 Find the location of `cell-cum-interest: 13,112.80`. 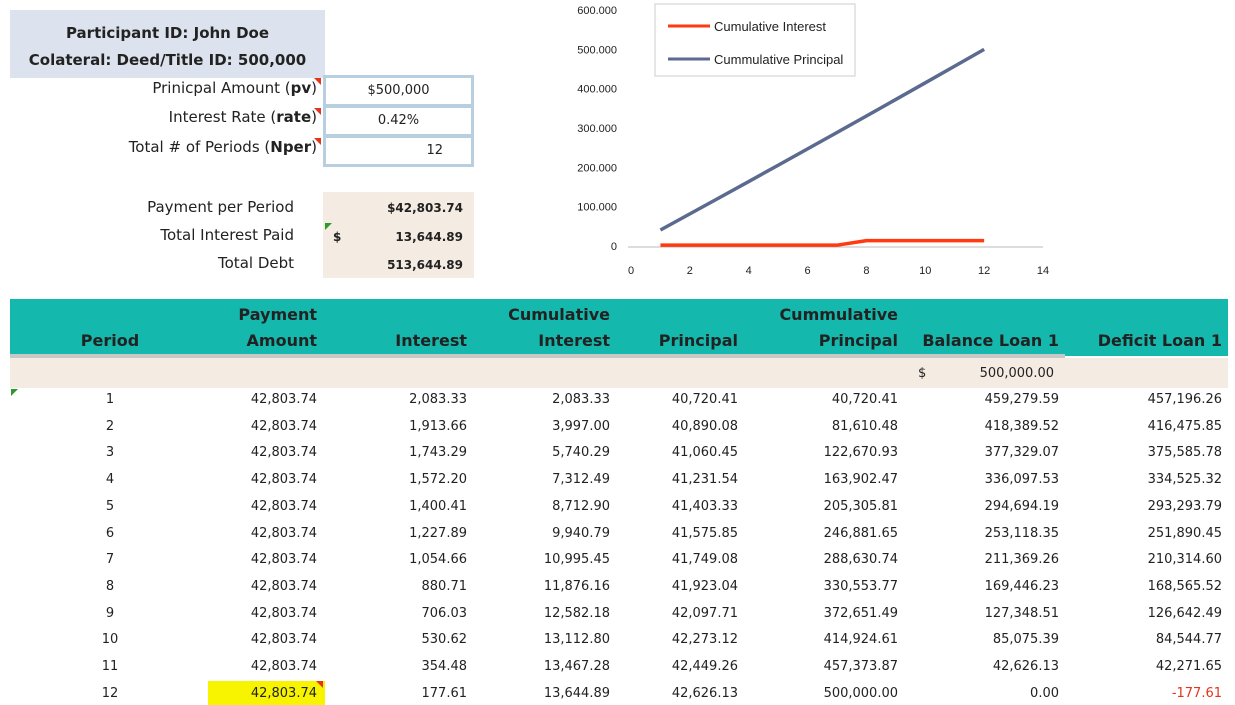

cell-cum-interest: 13,112.80 is located at coordinates (577, 639).